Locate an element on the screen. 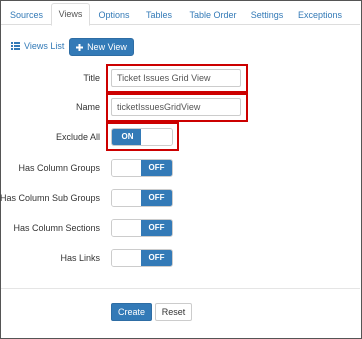  divider is located at coordinates (180, 288).